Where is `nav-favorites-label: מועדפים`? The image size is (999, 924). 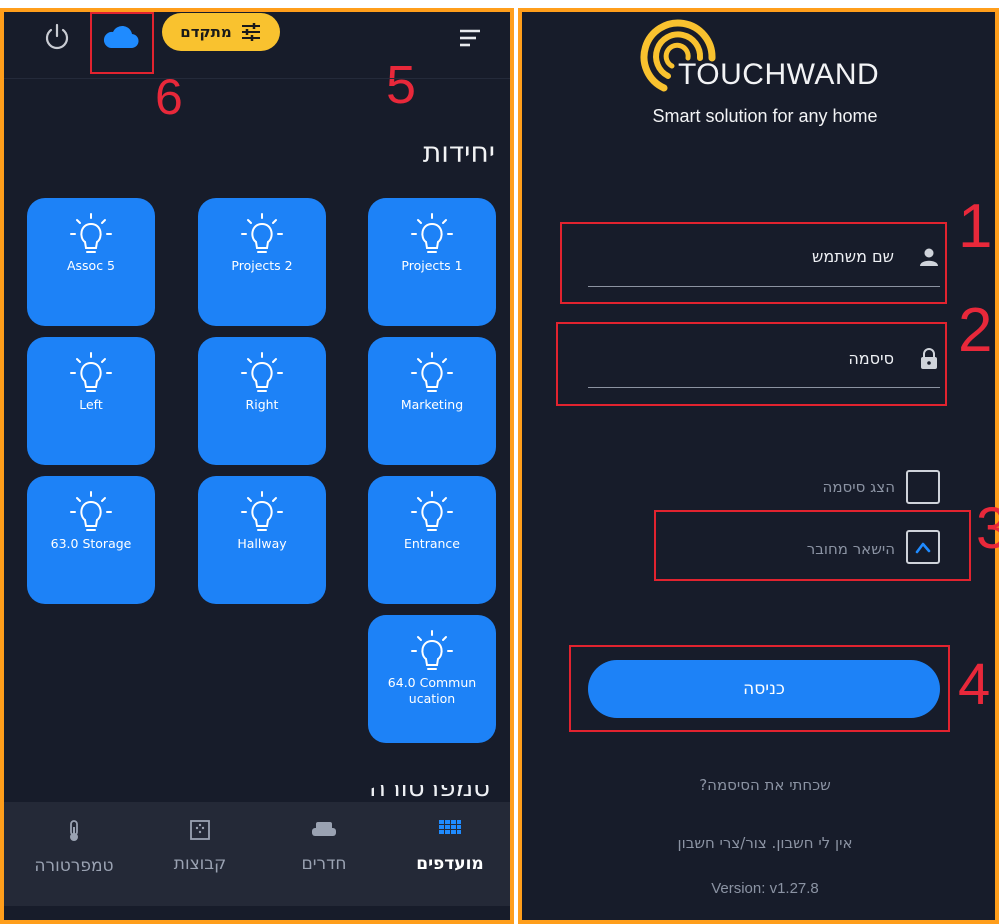
nav-favorites-label: מועדפים is located at coordinates (450, 864).